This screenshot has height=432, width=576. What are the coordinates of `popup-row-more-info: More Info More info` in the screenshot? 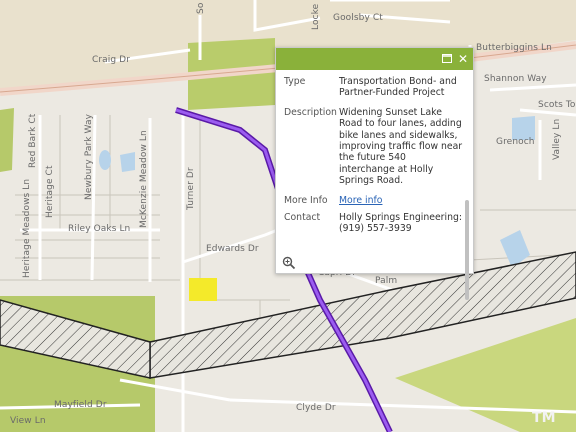 It's located at (370, 200).